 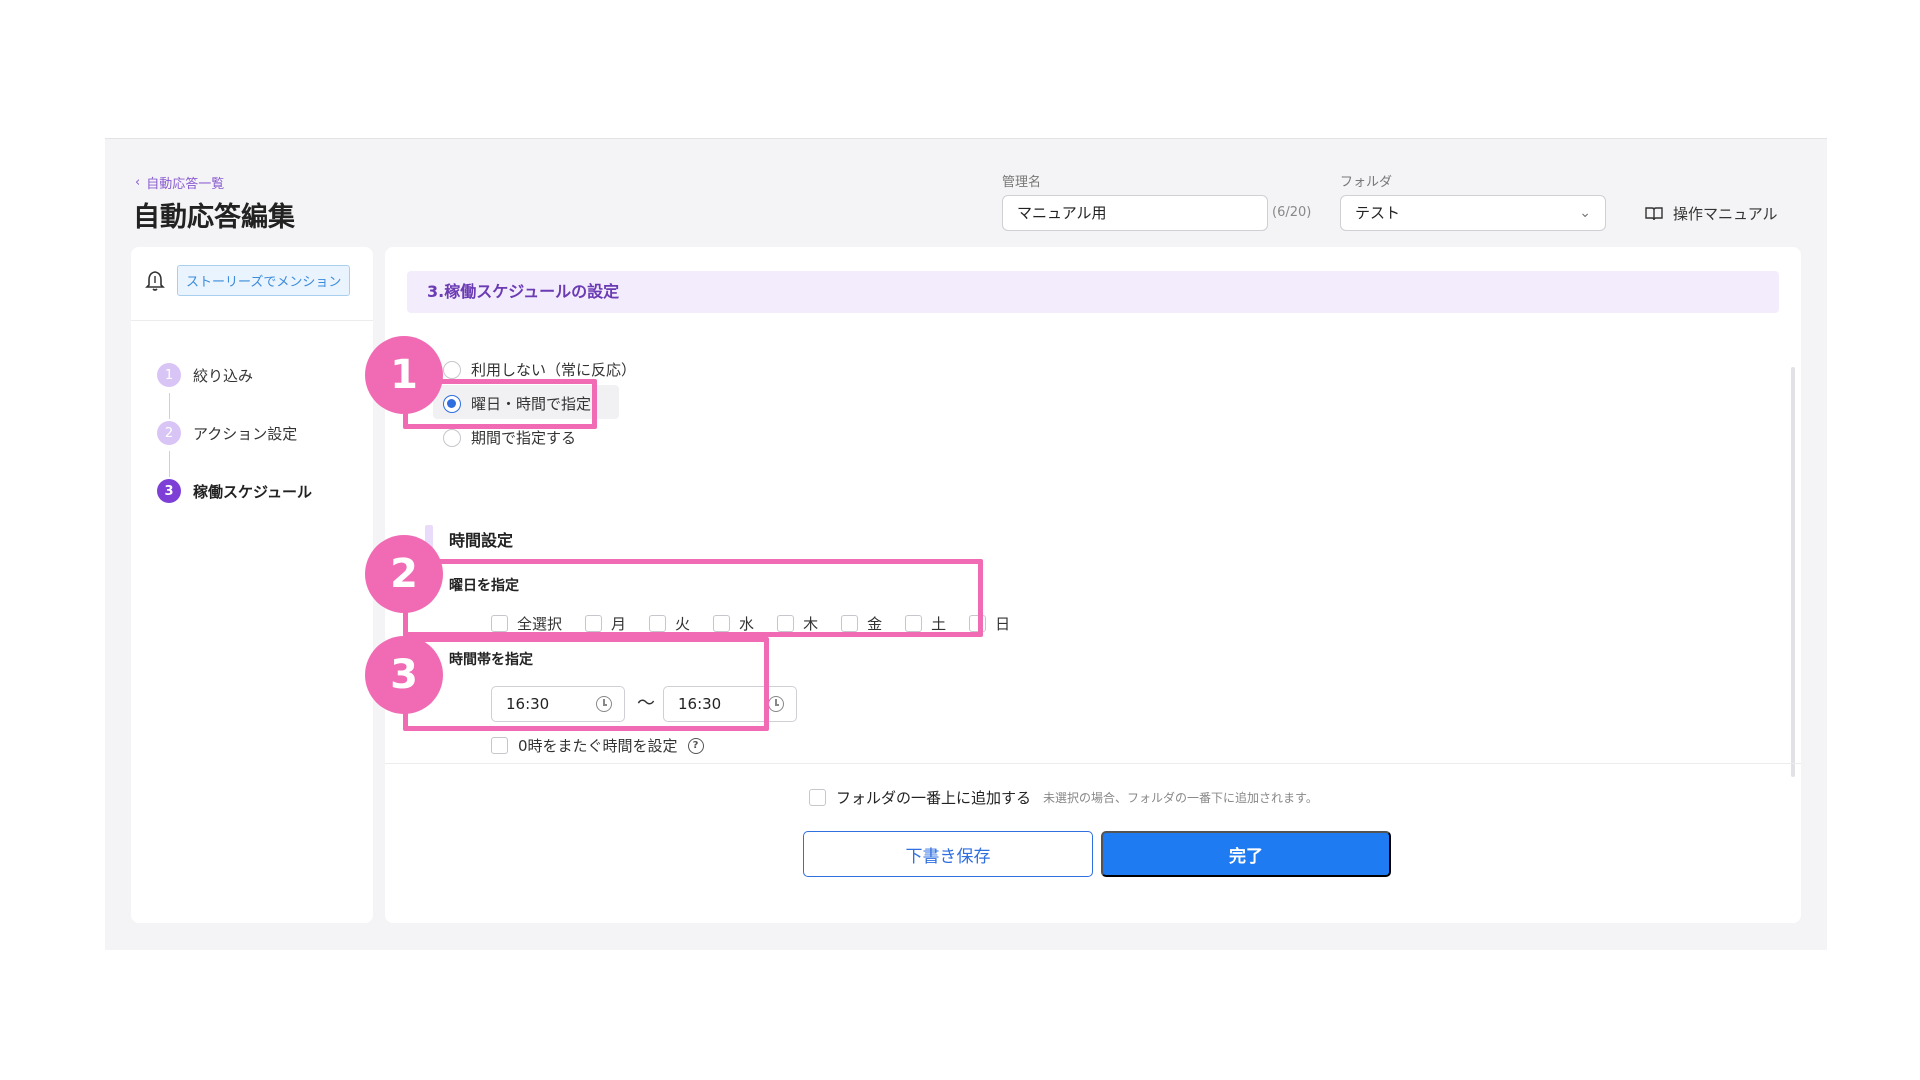 What do you see at coordinates (169, 433) in the screenshot?
I see `step-number: 2` at bounding box center [169, 433].